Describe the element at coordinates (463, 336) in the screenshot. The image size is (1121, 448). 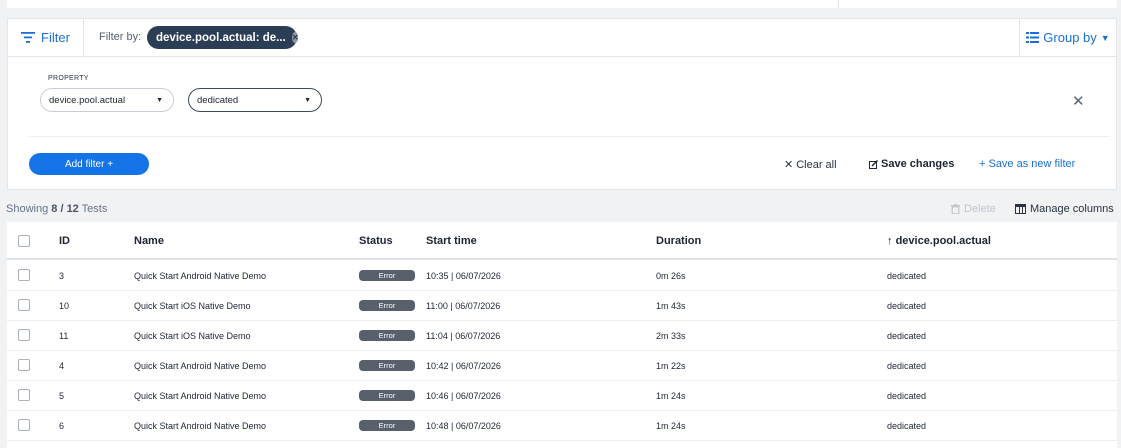
I see `cell-start-time: 11:04 | 06/07/2026` at that location.